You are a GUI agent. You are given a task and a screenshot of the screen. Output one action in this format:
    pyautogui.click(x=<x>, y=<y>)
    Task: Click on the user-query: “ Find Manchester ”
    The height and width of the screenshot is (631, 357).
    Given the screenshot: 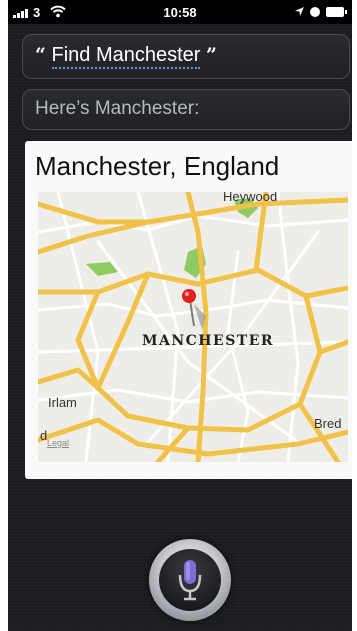 What is the action you would take?
    pyautogui.click(x=126, y=56)
    